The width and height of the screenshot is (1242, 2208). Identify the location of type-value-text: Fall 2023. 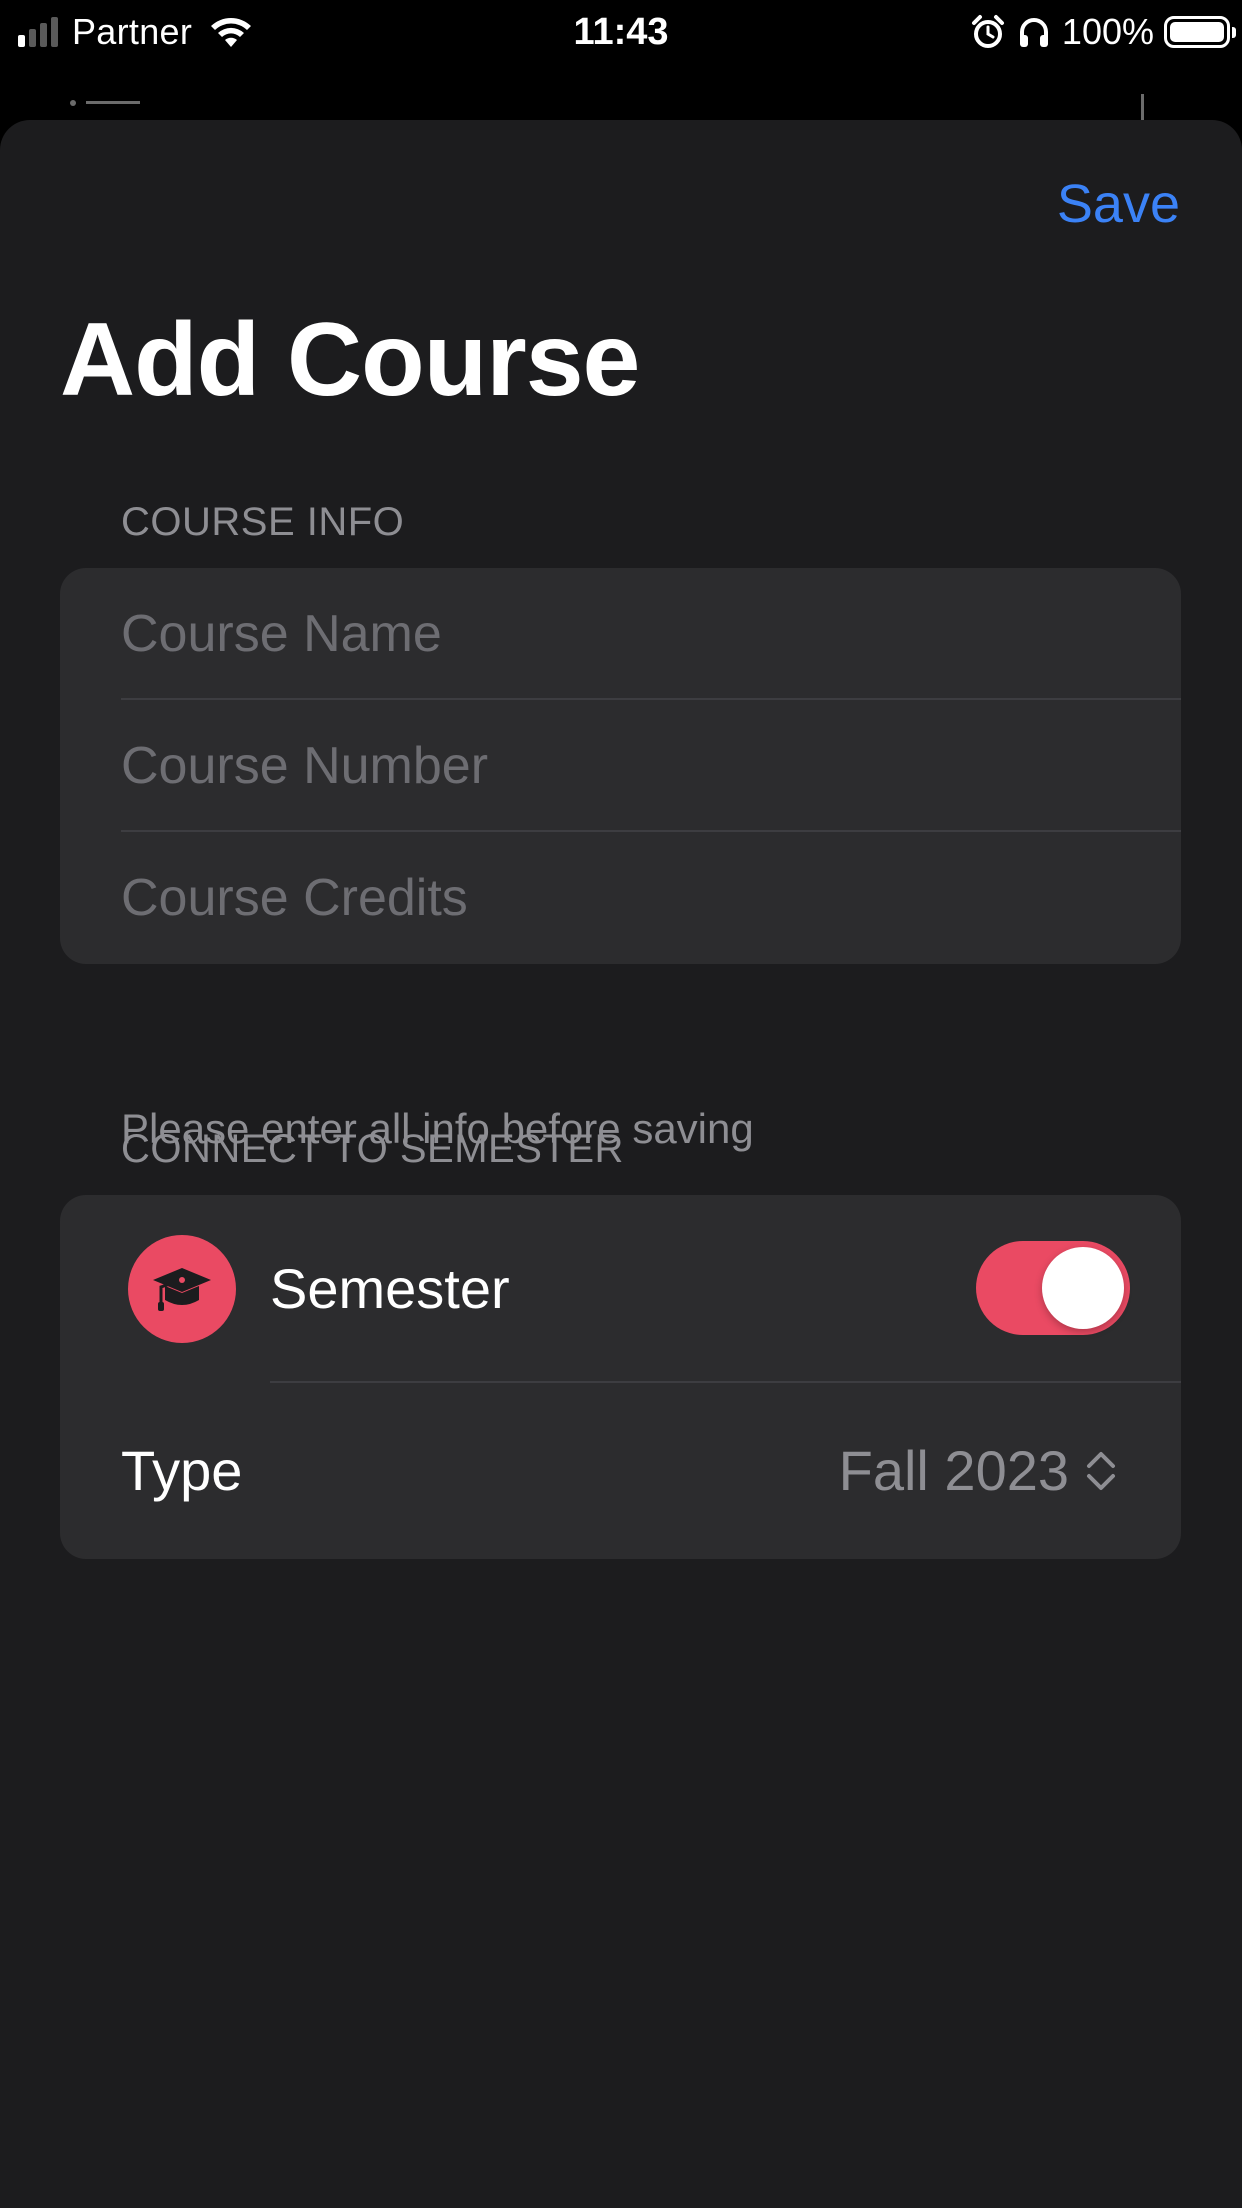
(953, 1470).